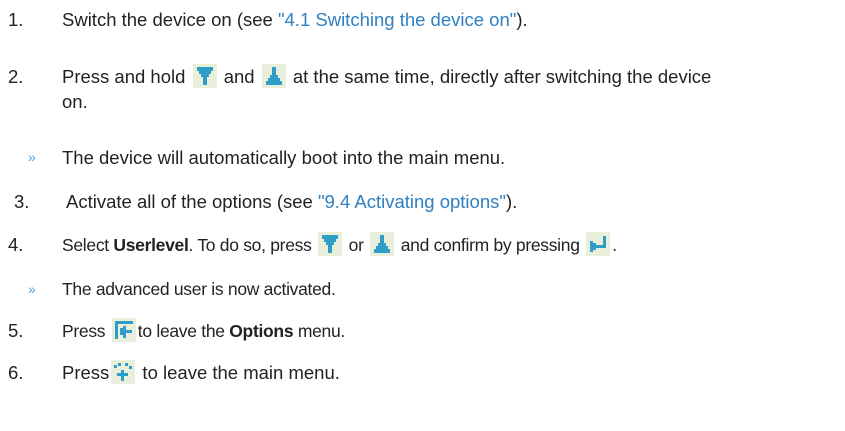  I want to click on menu-item-name: Userlevel, so click(151, 245).